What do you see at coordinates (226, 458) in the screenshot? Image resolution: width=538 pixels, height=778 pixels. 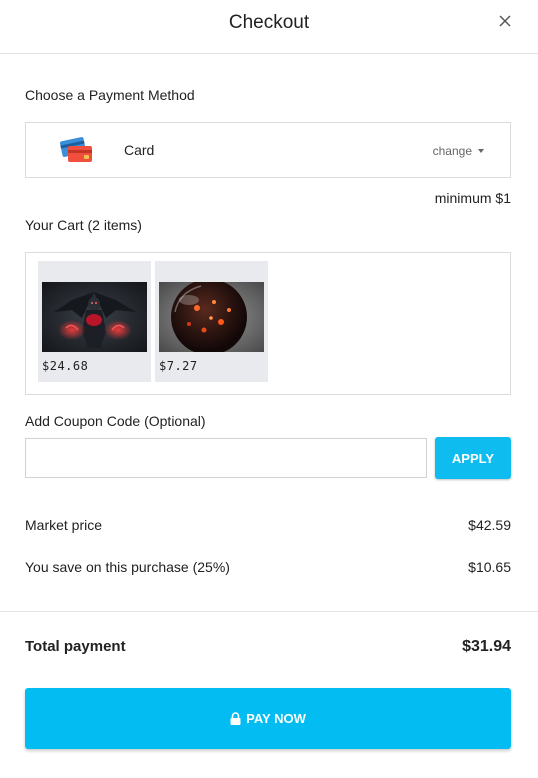 I see `coupon-code-input` at bounding box center [226, 458].